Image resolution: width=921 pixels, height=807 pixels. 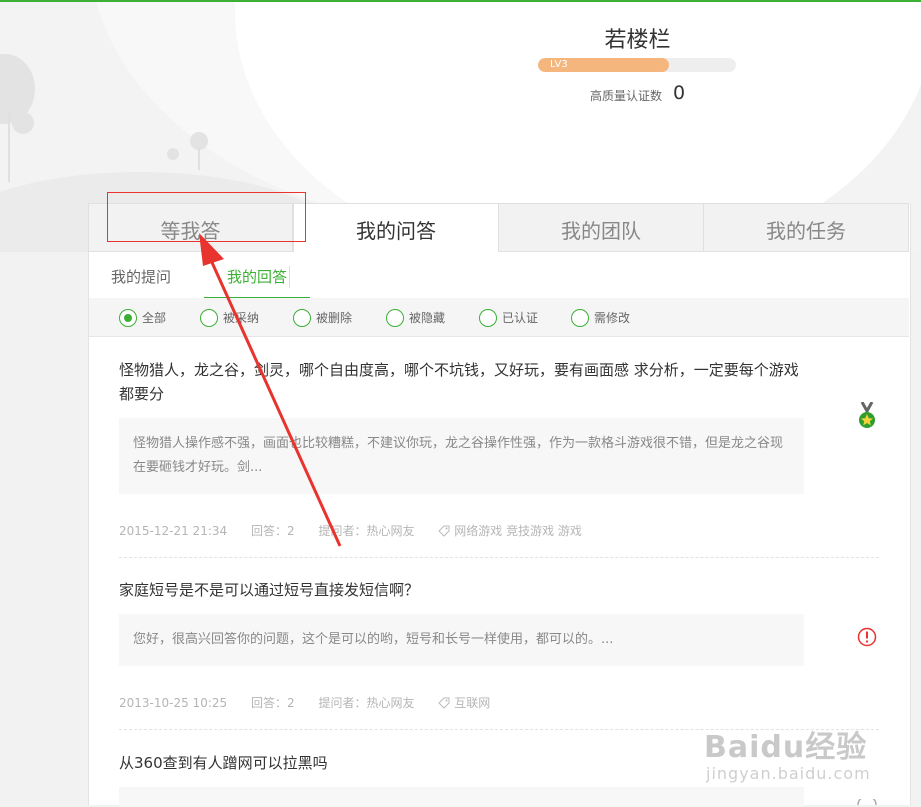 I want to click on watermark-url: jingyan.baidu.com, so click(x=788, y=773).